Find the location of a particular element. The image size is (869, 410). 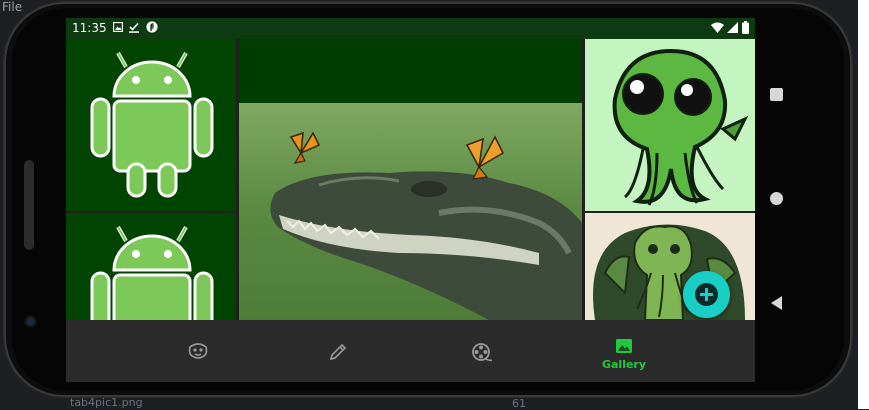

ide-right-panel is located at coordinates (863, 204).